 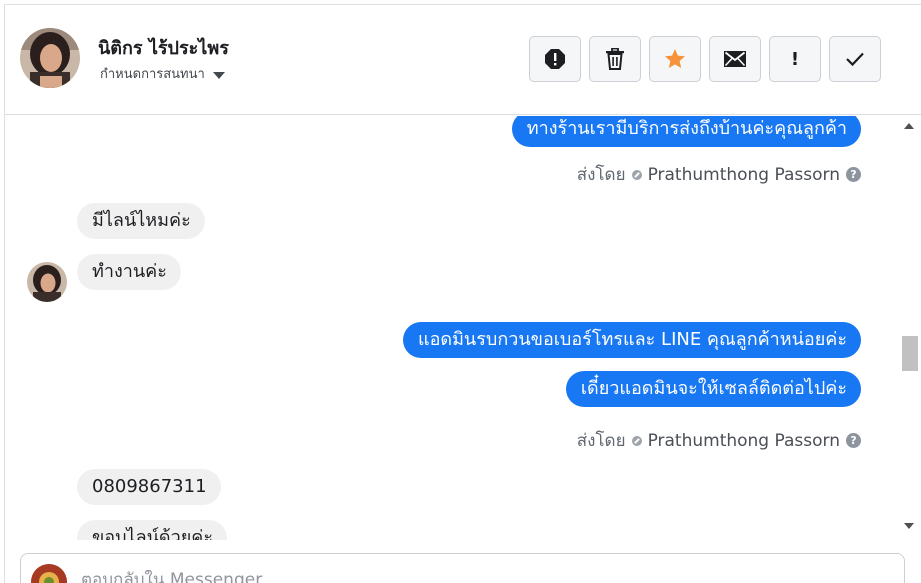 I want to click on chevron-down-icon, so click(x=218, y=75).